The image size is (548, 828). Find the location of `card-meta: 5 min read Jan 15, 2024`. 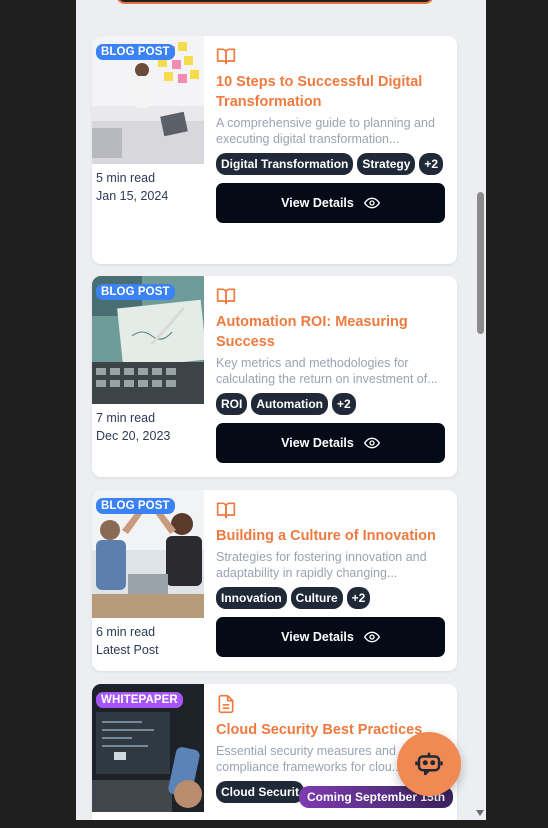

card-meta: 5 min read Jan 15, 2024 is located at coordinates (132, 187).